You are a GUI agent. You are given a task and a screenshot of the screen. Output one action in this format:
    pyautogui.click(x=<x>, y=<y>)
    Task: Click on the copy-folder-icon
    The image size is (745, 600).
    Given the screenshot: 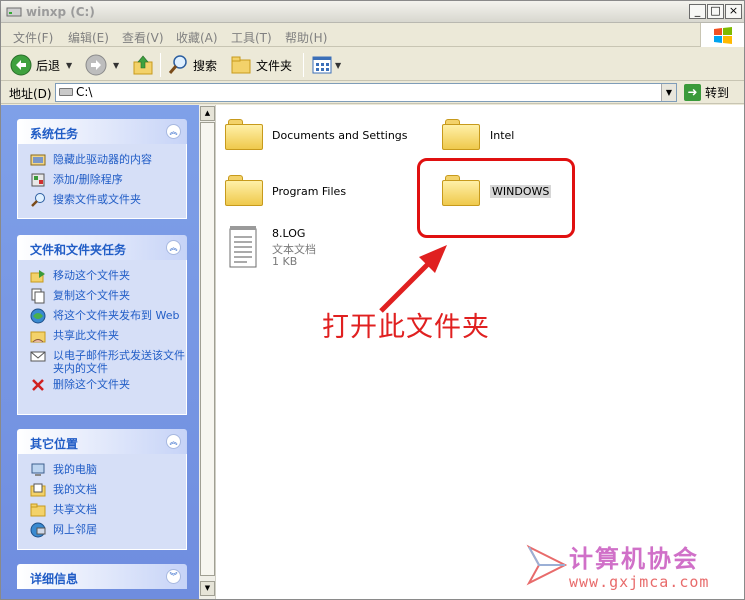 What is the action you would take?
    pyautogui.click(x=38, y=296)
    